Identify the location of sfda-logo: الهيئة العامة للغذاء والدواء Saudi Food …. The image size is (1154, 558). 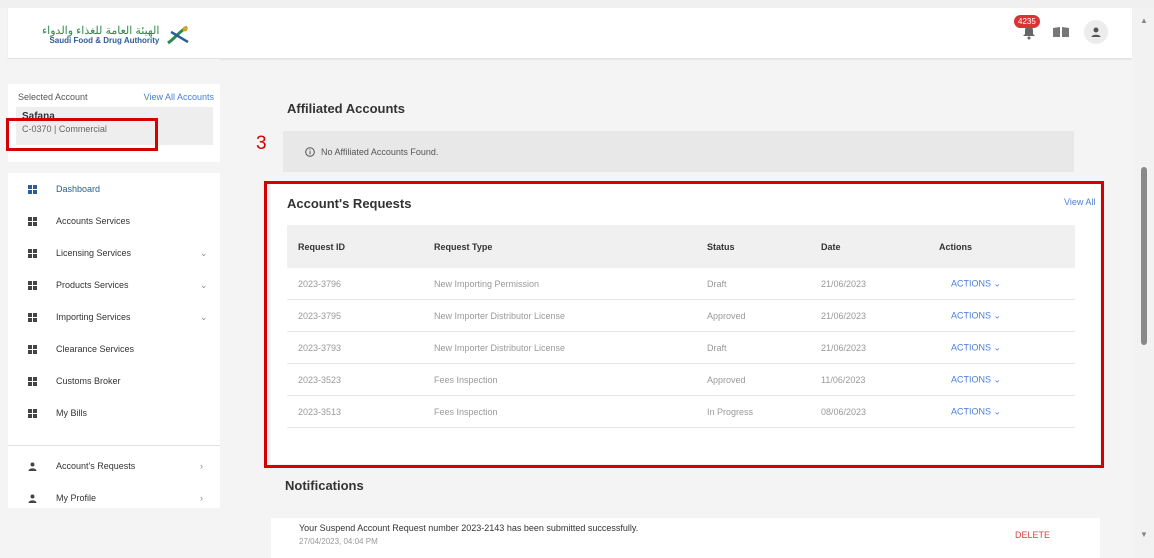
(116, 35).